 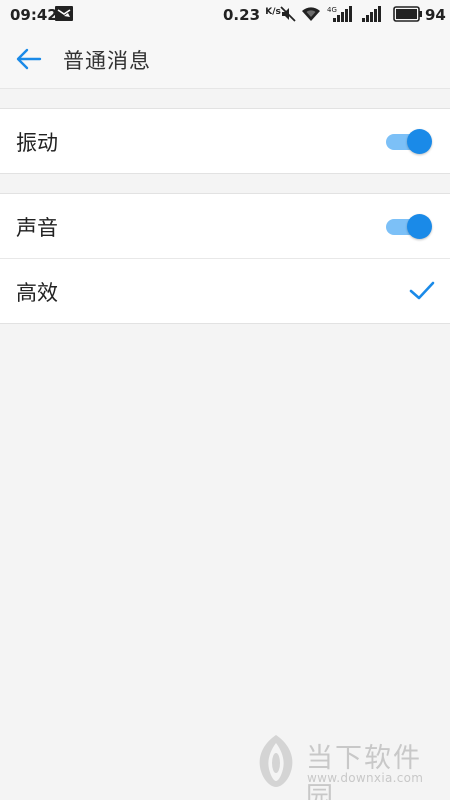 I want to click on status-bar: 09:42 0.23 K/s 4G 94, so click(x=225, y=14).